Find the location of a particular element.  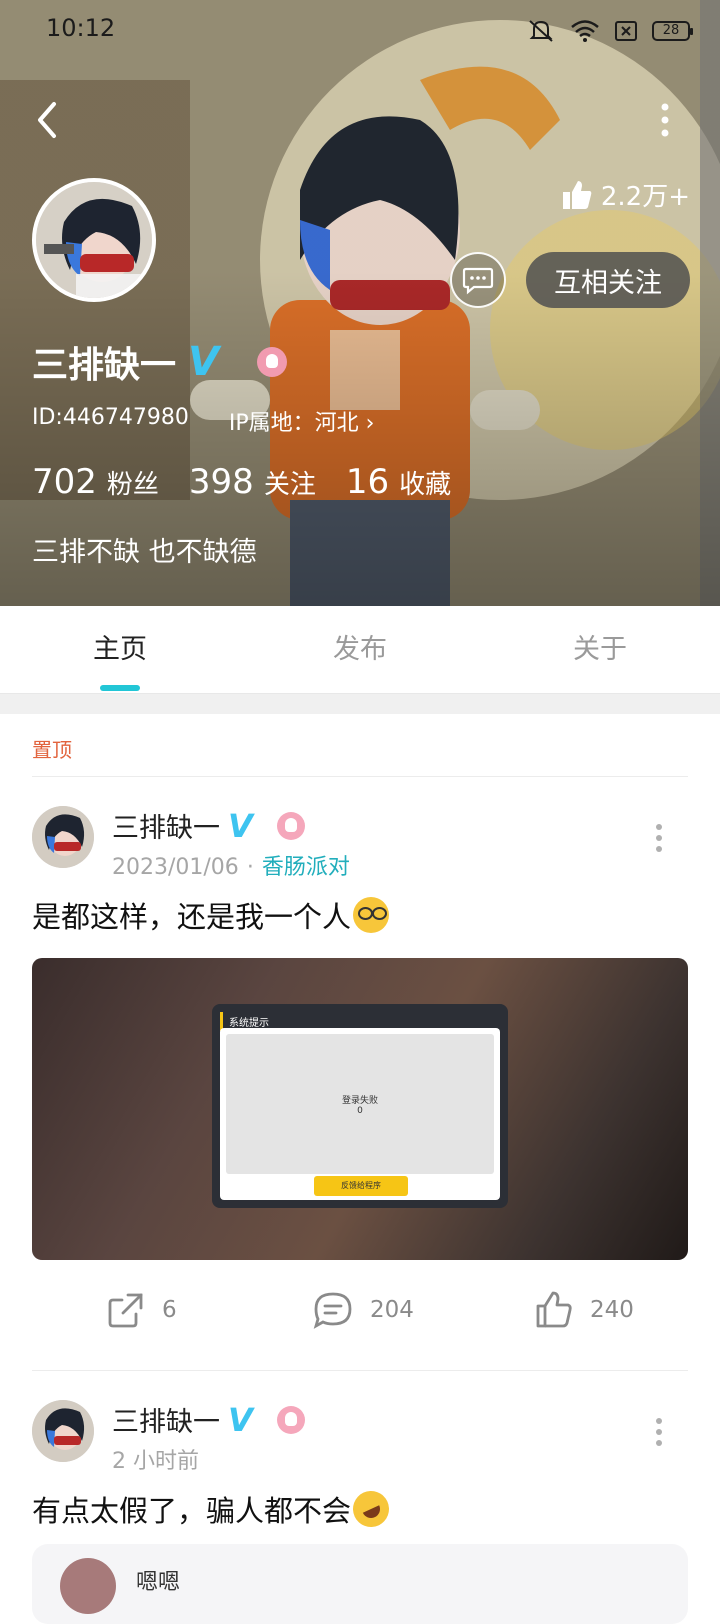

like-count: 240 is located at coordinates (612, 1310).